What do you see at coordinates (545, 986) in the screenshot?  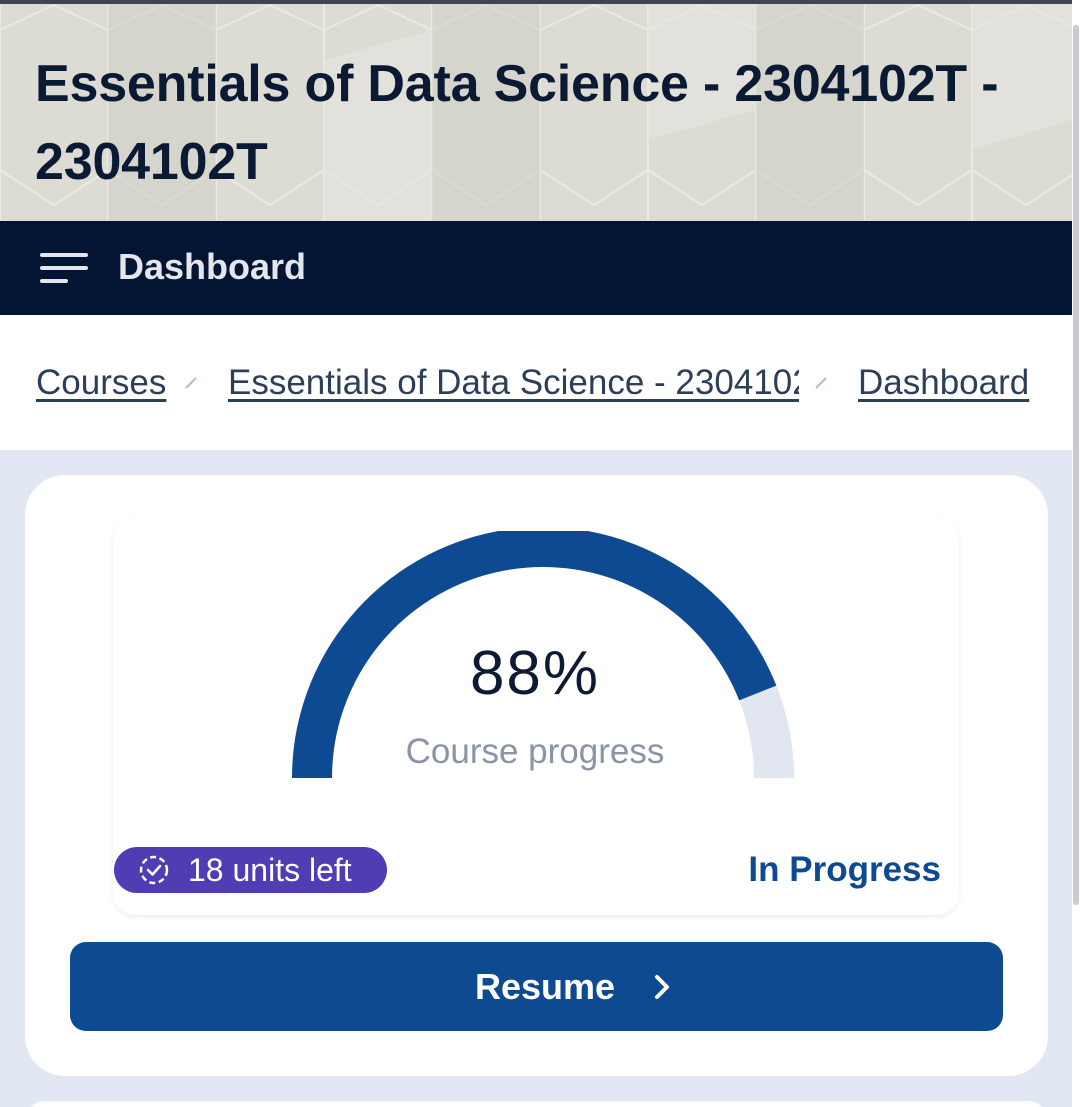 I see `resume-label: Resume` at bounding box center [545, 986].